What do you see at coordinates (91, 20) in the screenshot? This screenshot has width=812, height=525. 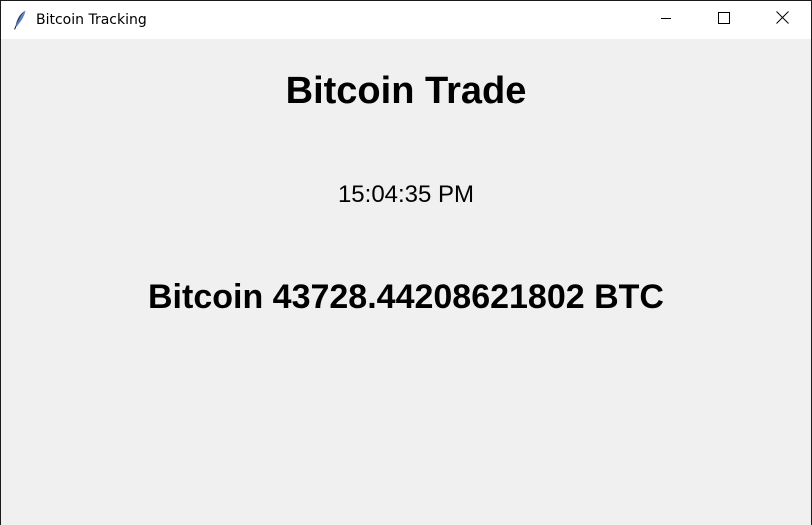 I see `window-title: Bitcoin Tracking` at bounding box center [91, 20].